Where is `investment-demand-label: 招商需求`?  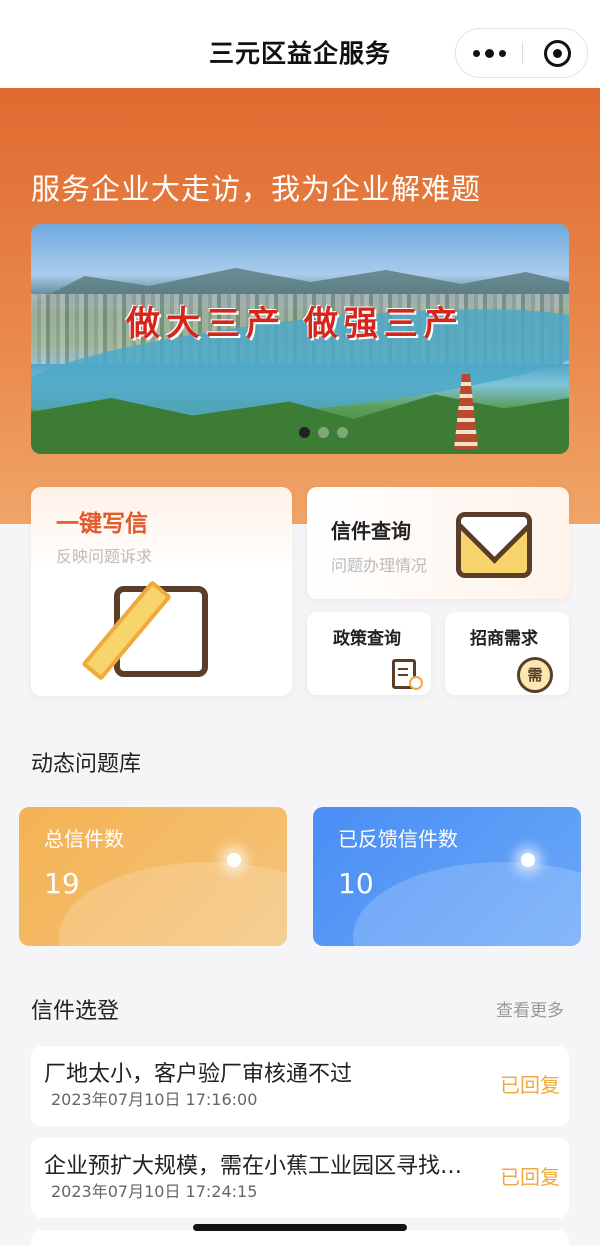 investment-demand-label: 招商需求 is located at coordinates (504, 639).